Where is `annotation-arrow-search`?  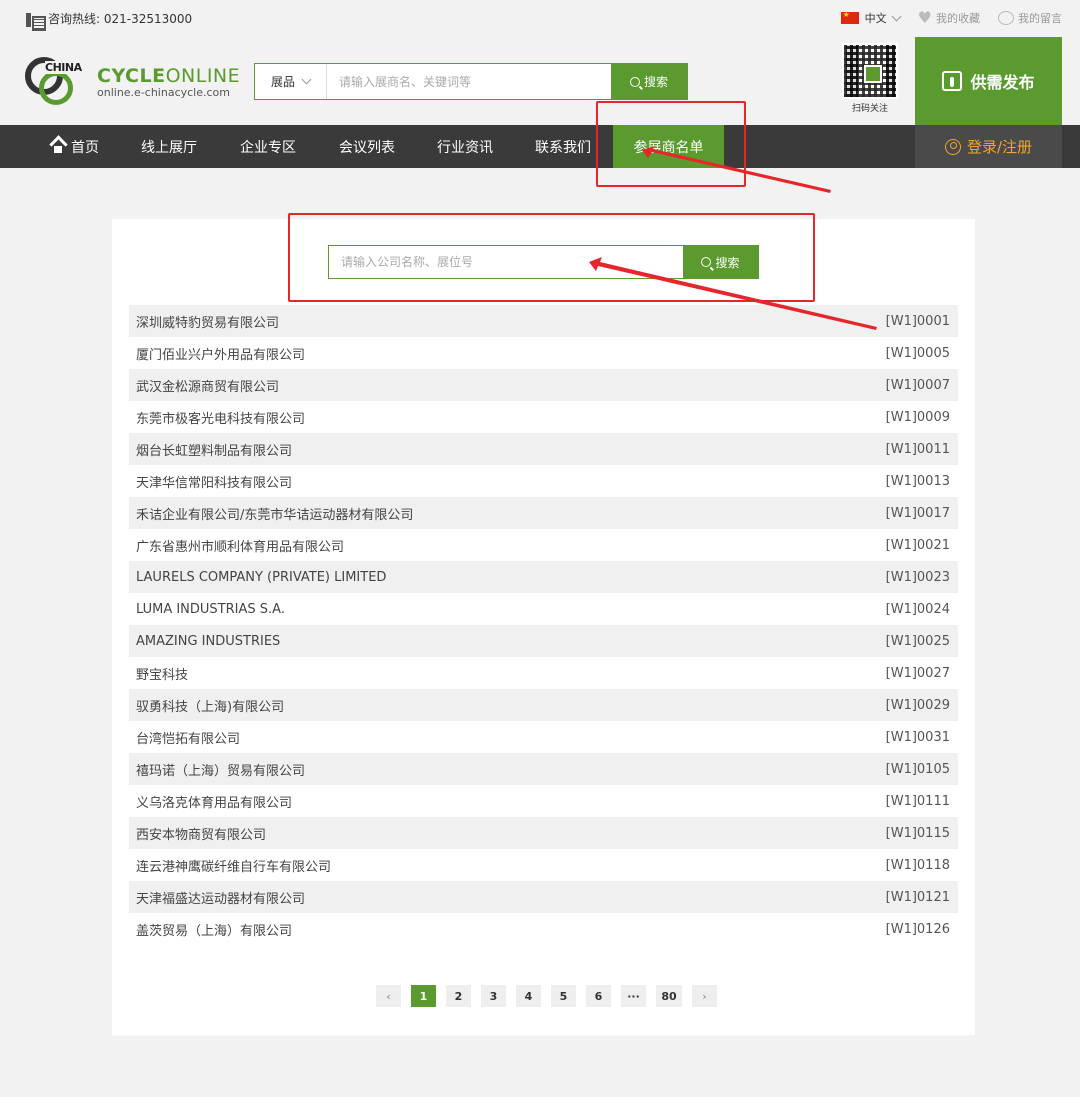
annotation-arrow-search is located at coordinates (733, 293).